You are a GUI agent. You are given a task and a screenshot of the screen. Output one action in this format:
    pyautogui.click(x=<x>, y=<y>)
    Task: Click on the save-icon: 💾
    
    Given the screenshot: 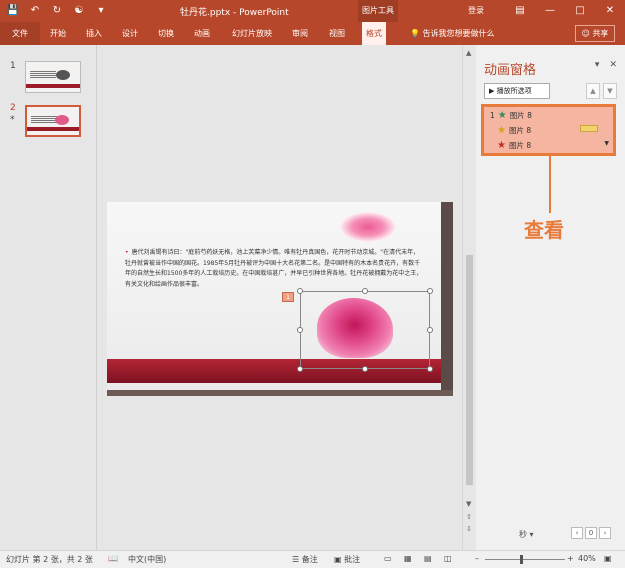 What is the action you would take?
    pyautogui.click(x=13, y=11)
    